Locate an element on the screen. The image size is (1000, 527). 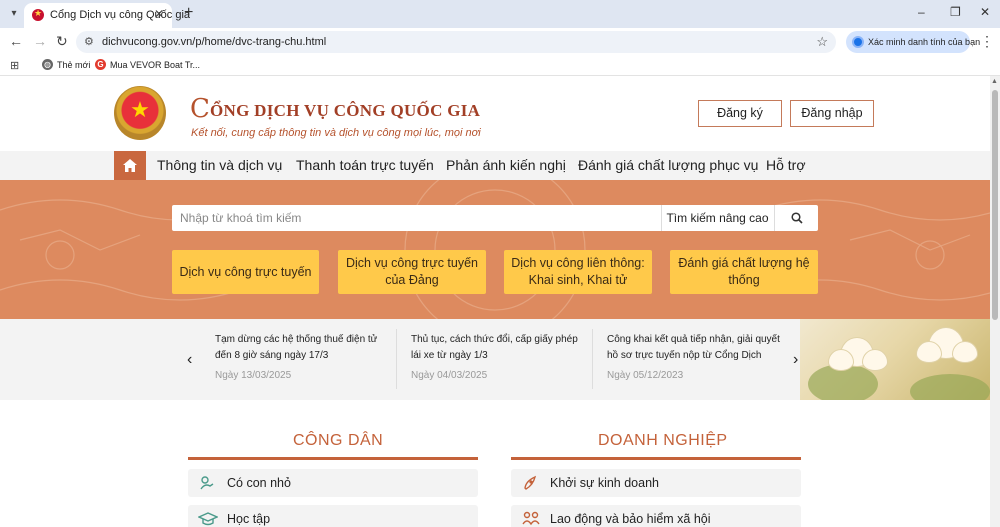
identity-chip-label: Xác minh danh tính của bạn is located at coordinates (924, 42).